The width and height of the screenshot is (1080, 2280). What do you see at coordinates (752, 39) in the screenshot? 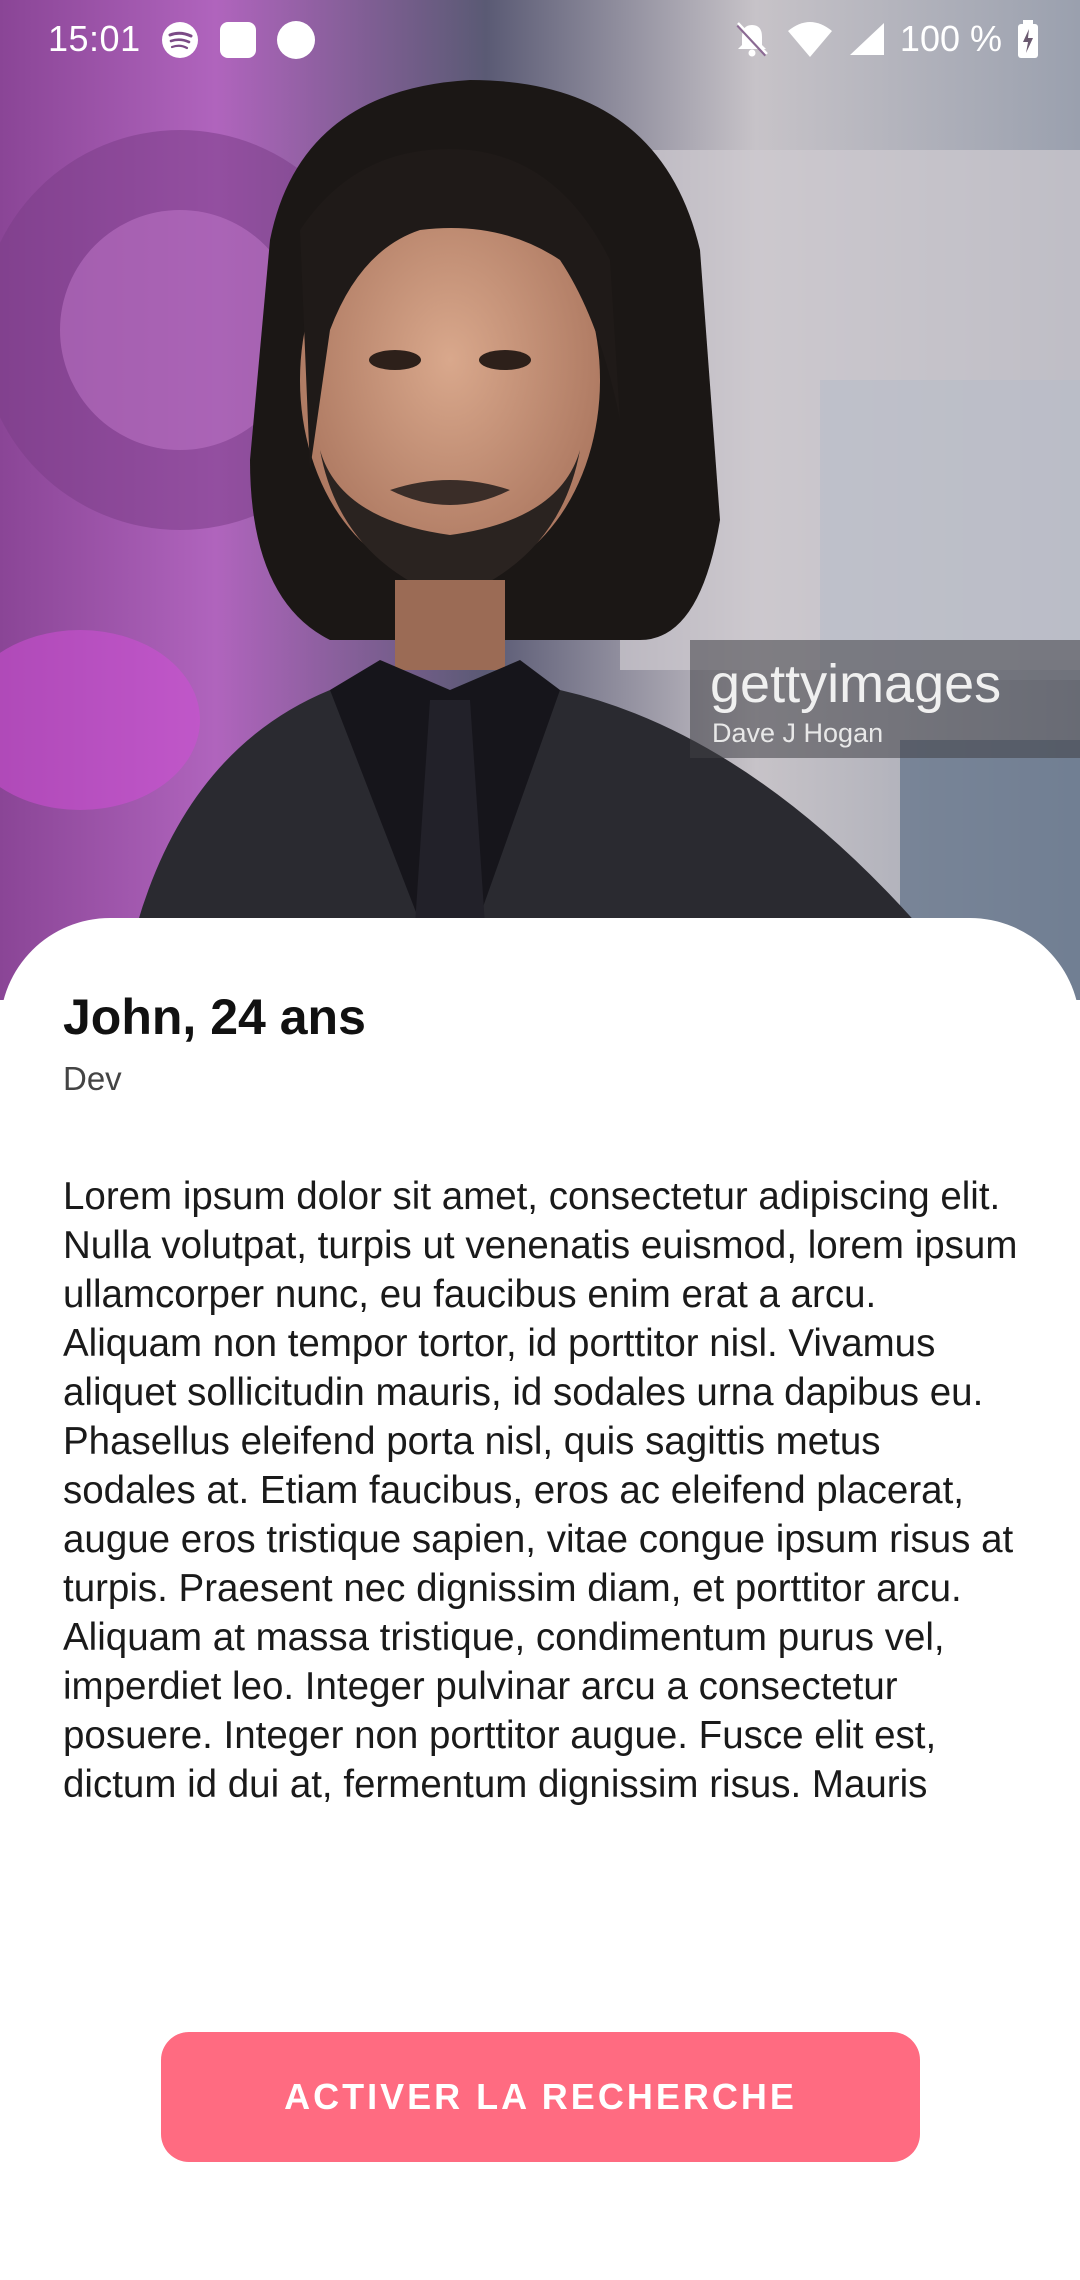
I see `silent-mode-icon` at bounding box center [752, 39].